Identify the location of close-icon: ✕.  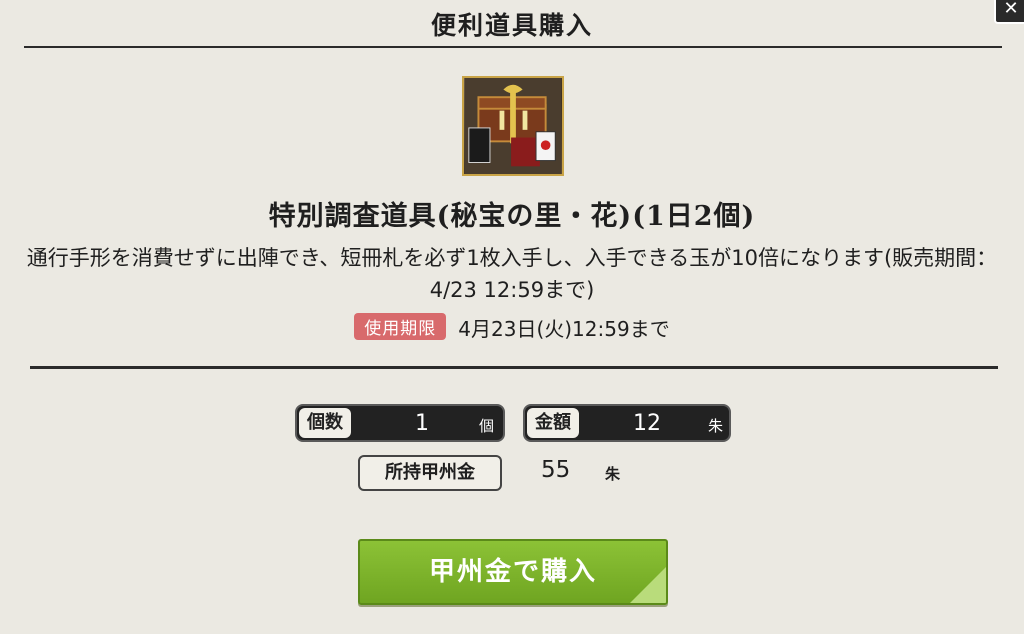
(1011, 9).